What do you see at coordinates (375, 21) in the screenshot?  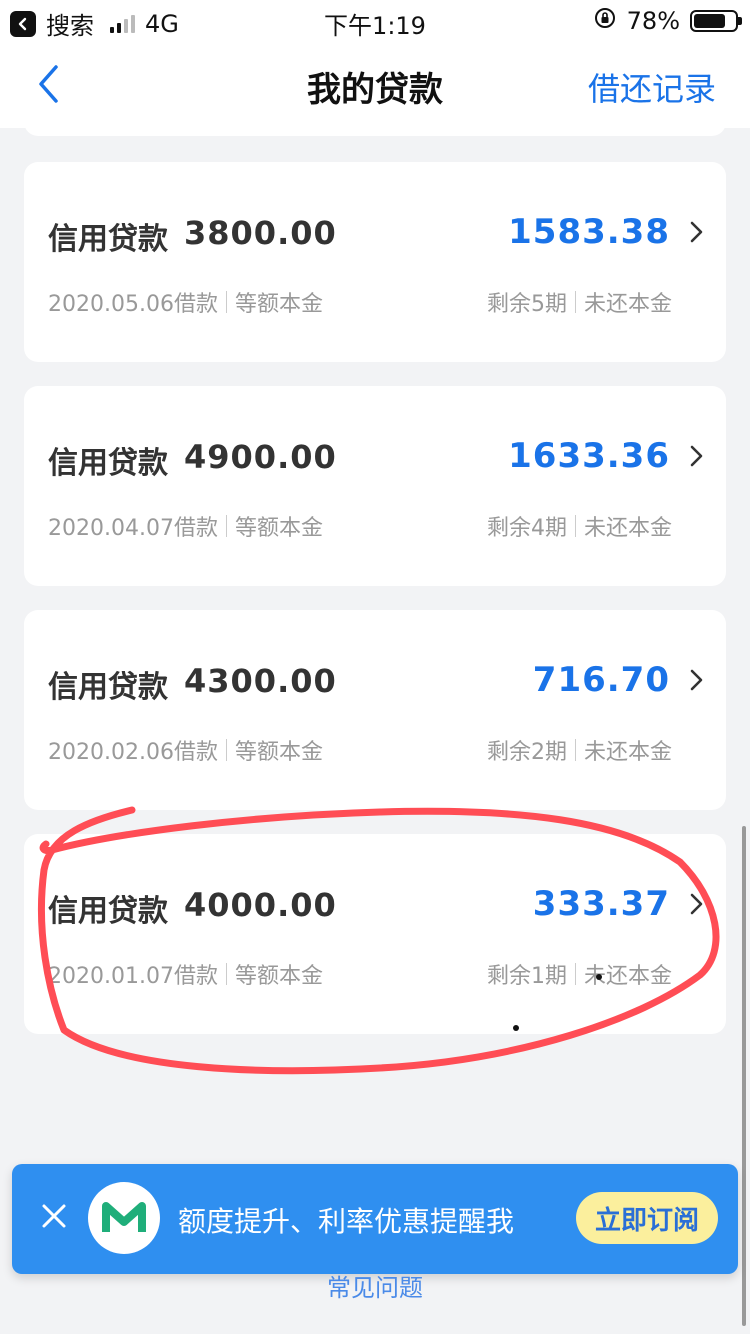 I see `status-bar: 搜索 4G 下午1:19 78%` at bounding box center [375, 21].